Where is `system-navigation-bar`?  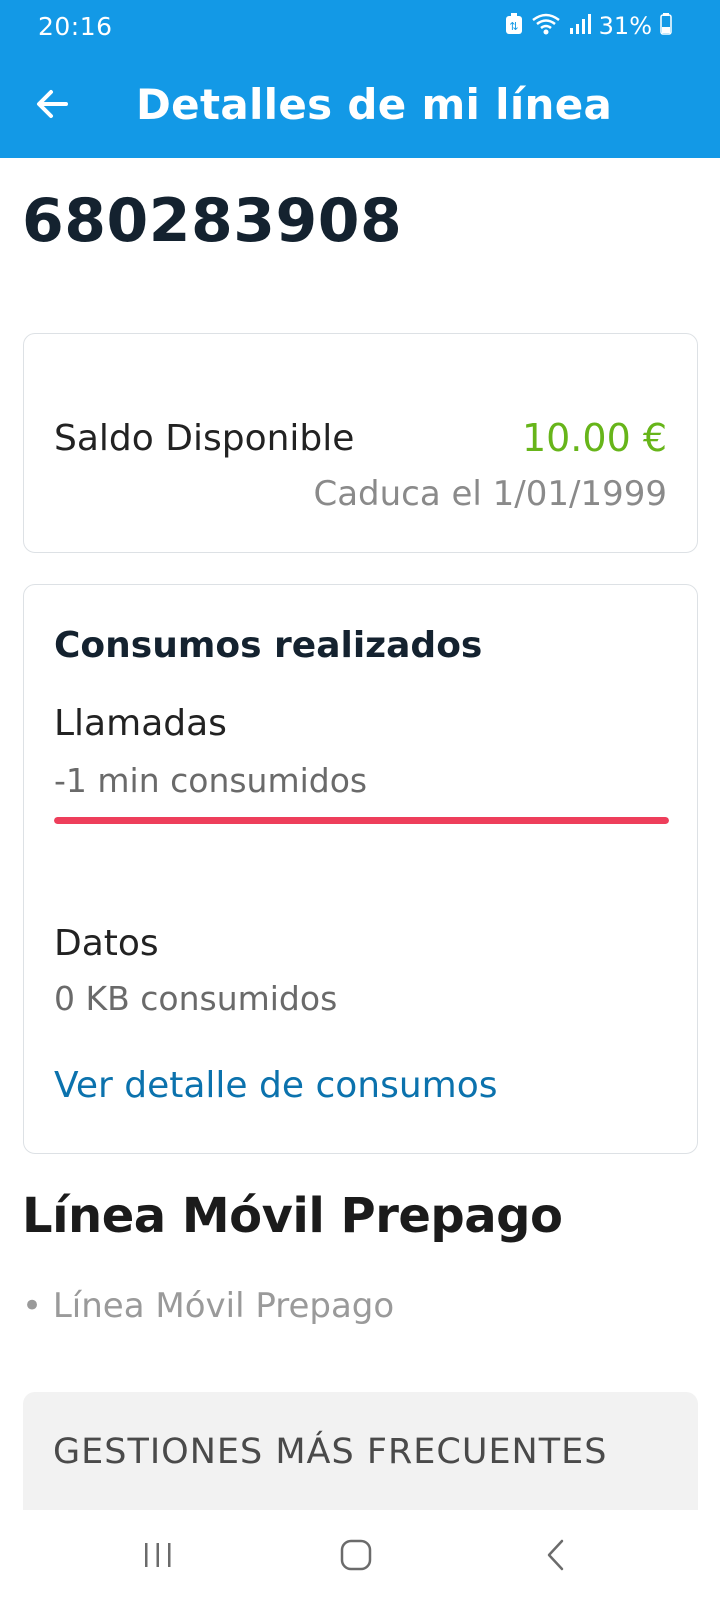
system-navigation-bar is located at coordinates (360, 1555).